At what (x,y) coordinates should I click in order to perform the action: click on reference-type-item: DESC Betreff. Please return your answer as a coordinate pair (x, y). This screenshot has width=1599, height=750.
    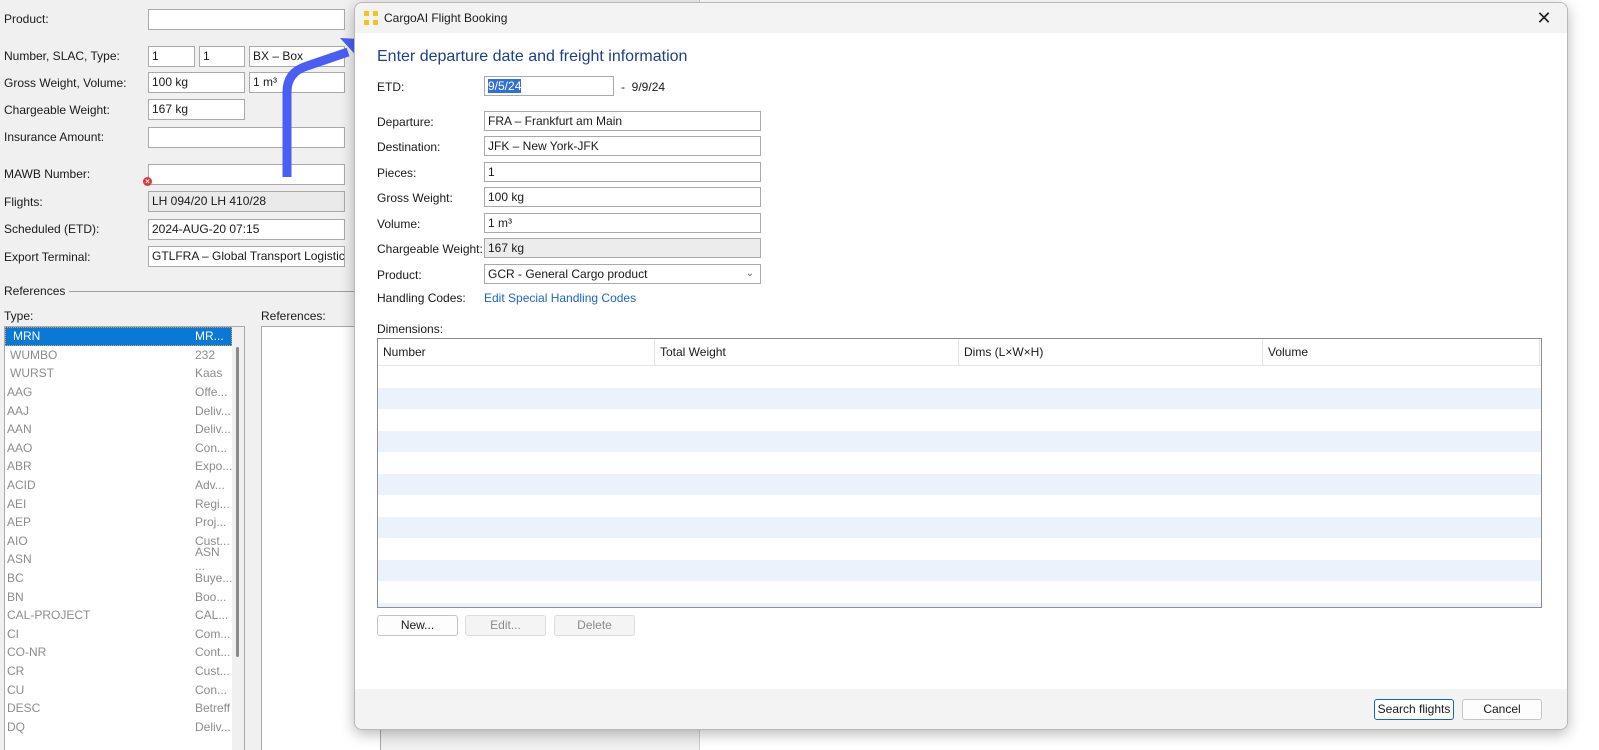
    Looking at the image, I should click on (118, 708).